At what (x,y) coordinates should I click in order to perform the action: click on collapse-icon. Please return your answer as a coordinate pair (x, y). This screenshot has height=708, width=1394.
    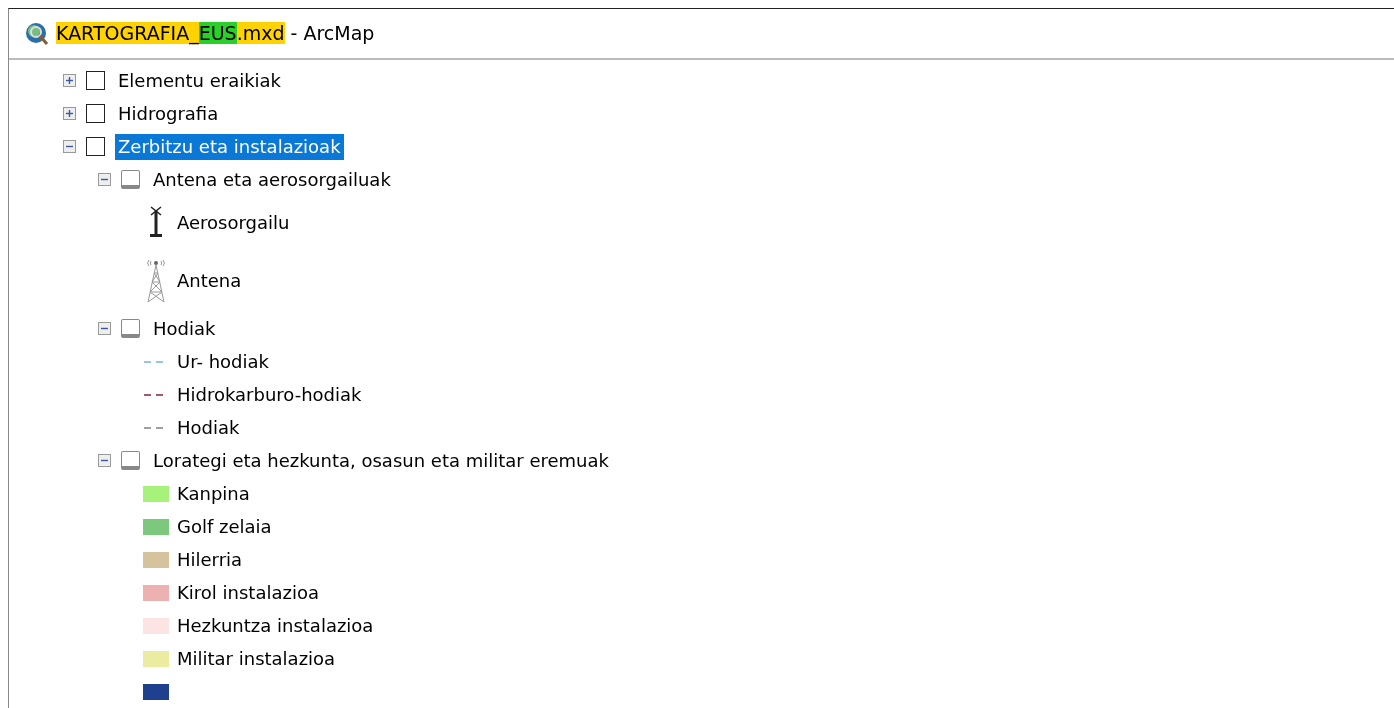
    Looking at the image, I should click on (69, 146).